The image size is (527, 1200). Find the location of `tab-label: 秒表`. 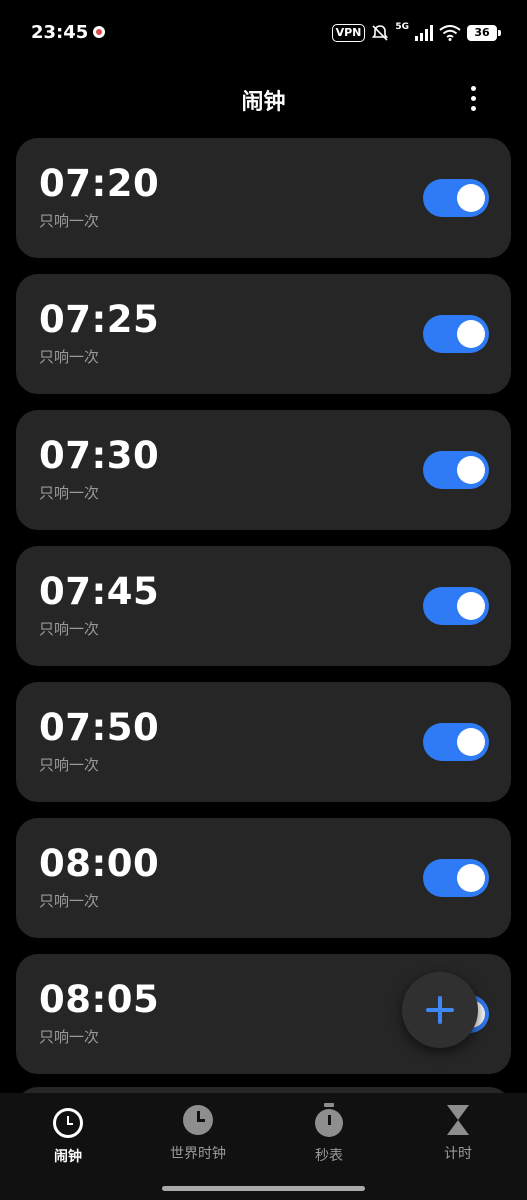

tab-label: 秒表 is located at coordinates (329, 1156).